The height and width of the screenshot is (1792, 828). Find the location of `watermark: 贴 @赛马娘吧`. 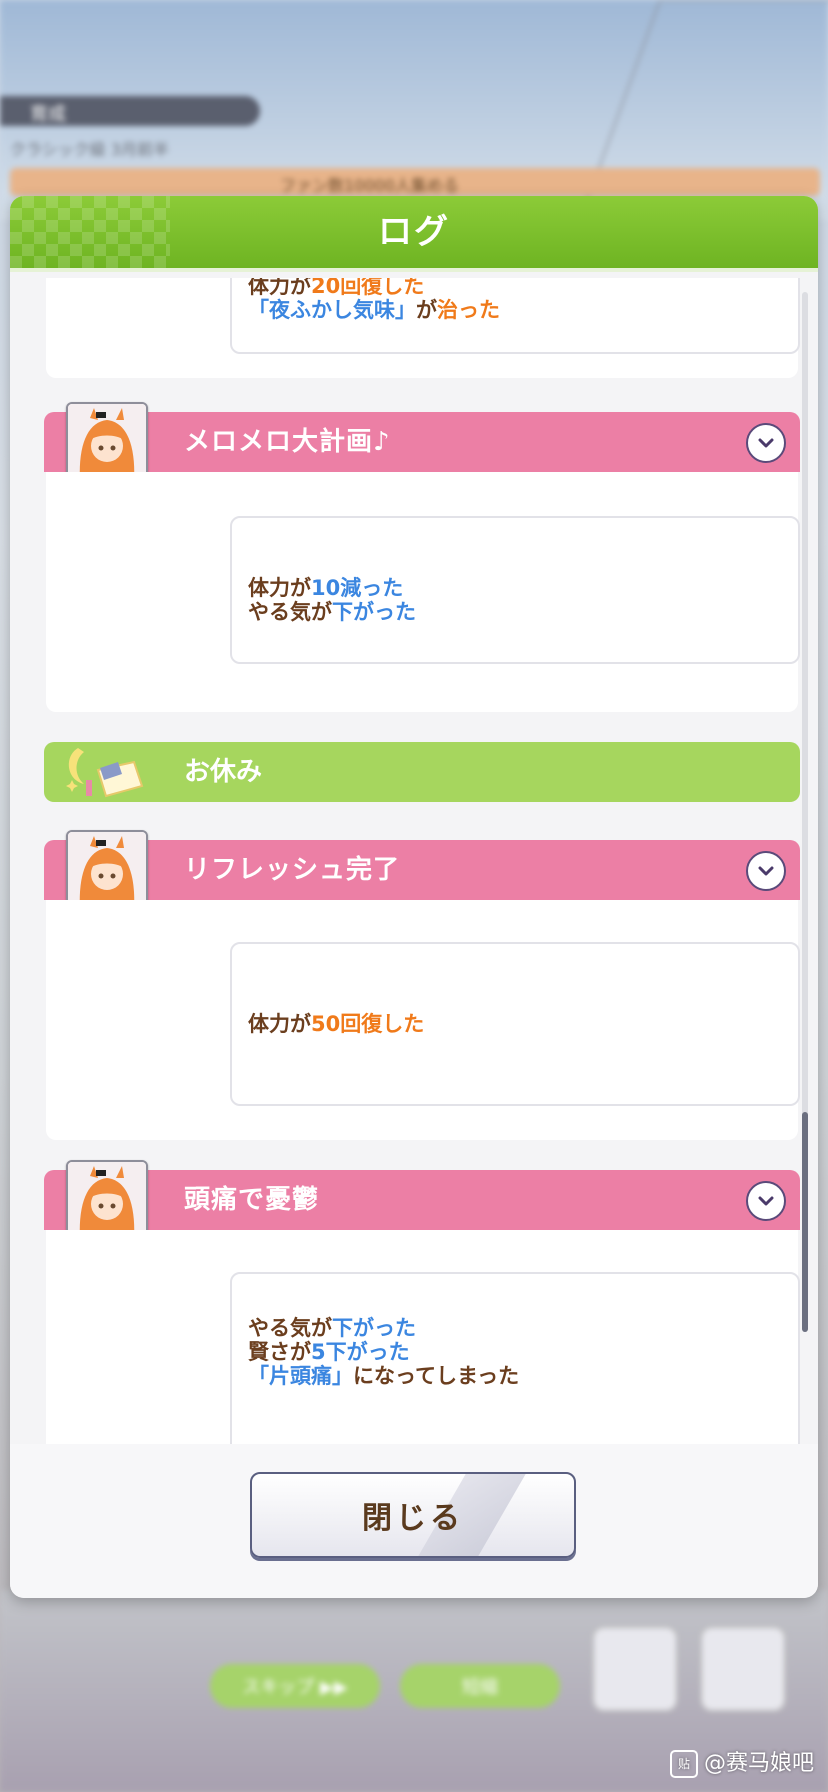

watermark: 贴 @赛马娘吧 is located at coordinates (741, 1761).